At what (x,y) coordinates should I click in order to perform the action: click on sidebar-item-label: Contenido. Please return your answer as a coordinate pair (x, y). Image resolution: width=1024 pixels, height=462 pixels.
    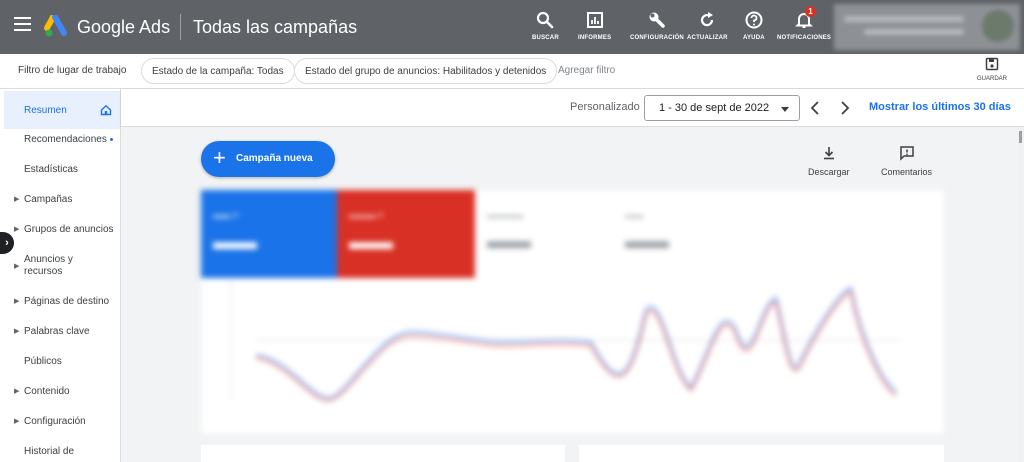
    Looking at the image, I should click on (47, 391).